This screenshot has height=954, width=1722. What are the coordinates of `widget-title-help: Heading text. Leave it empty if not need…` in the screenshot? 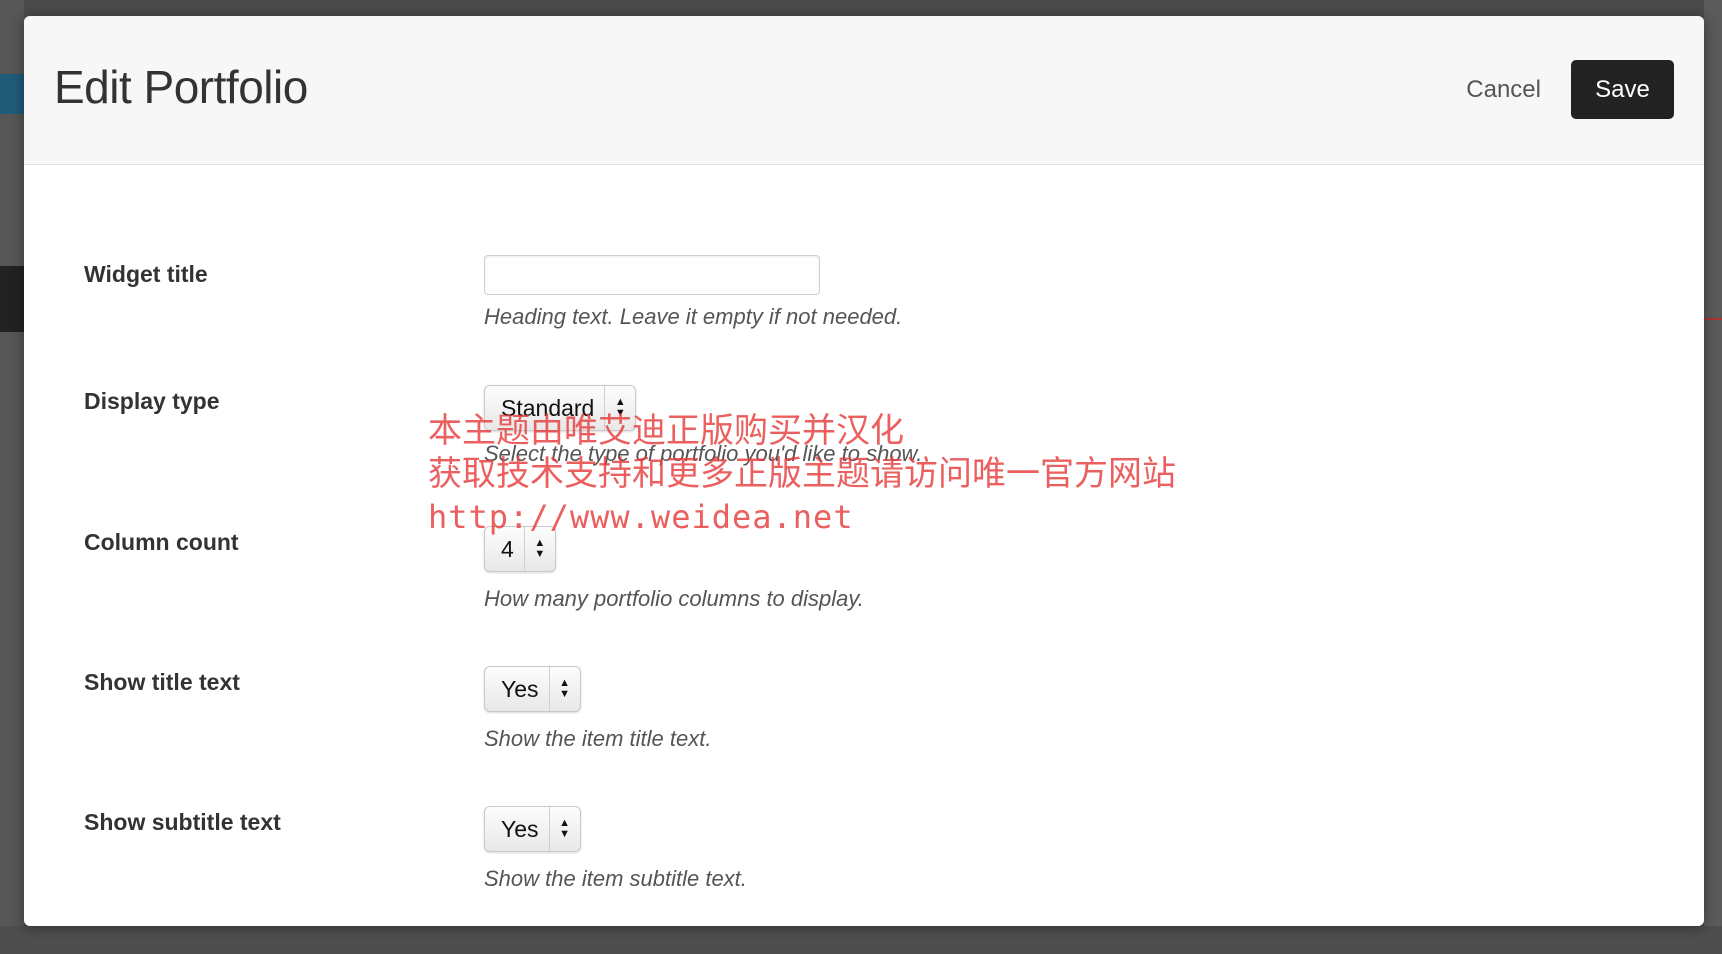 It's located at (693, 316).